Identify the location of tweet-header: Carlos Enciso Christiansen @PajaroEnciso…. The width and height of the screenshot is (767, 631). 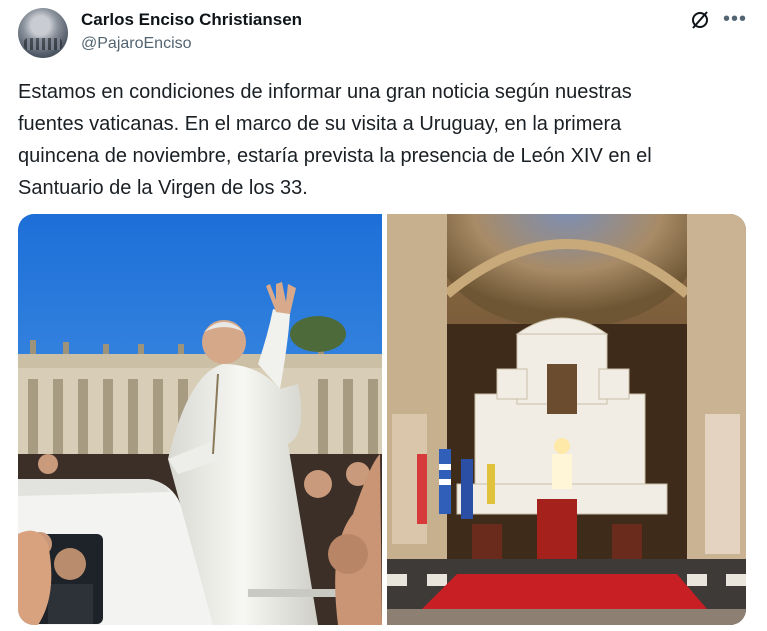
(383, 33).